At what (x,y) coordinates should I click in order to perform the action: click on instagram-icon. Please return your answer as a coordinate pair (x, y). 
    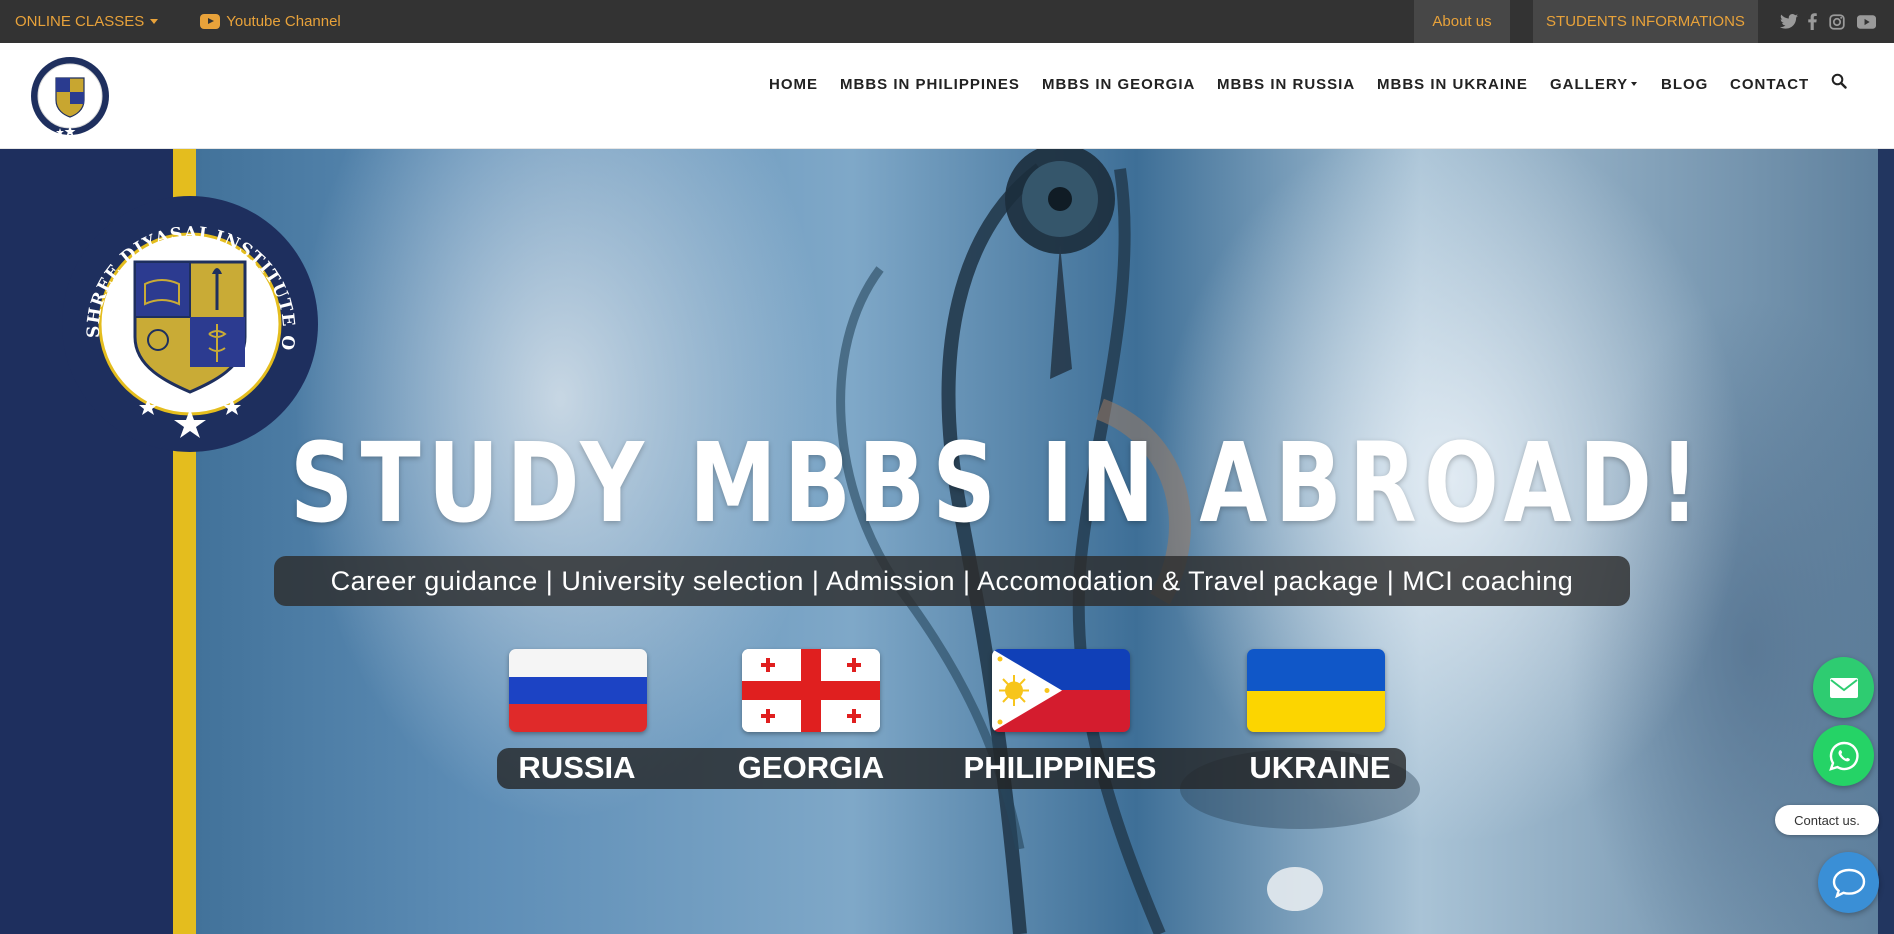
    Looking at the image, I should click on (1837, 21).